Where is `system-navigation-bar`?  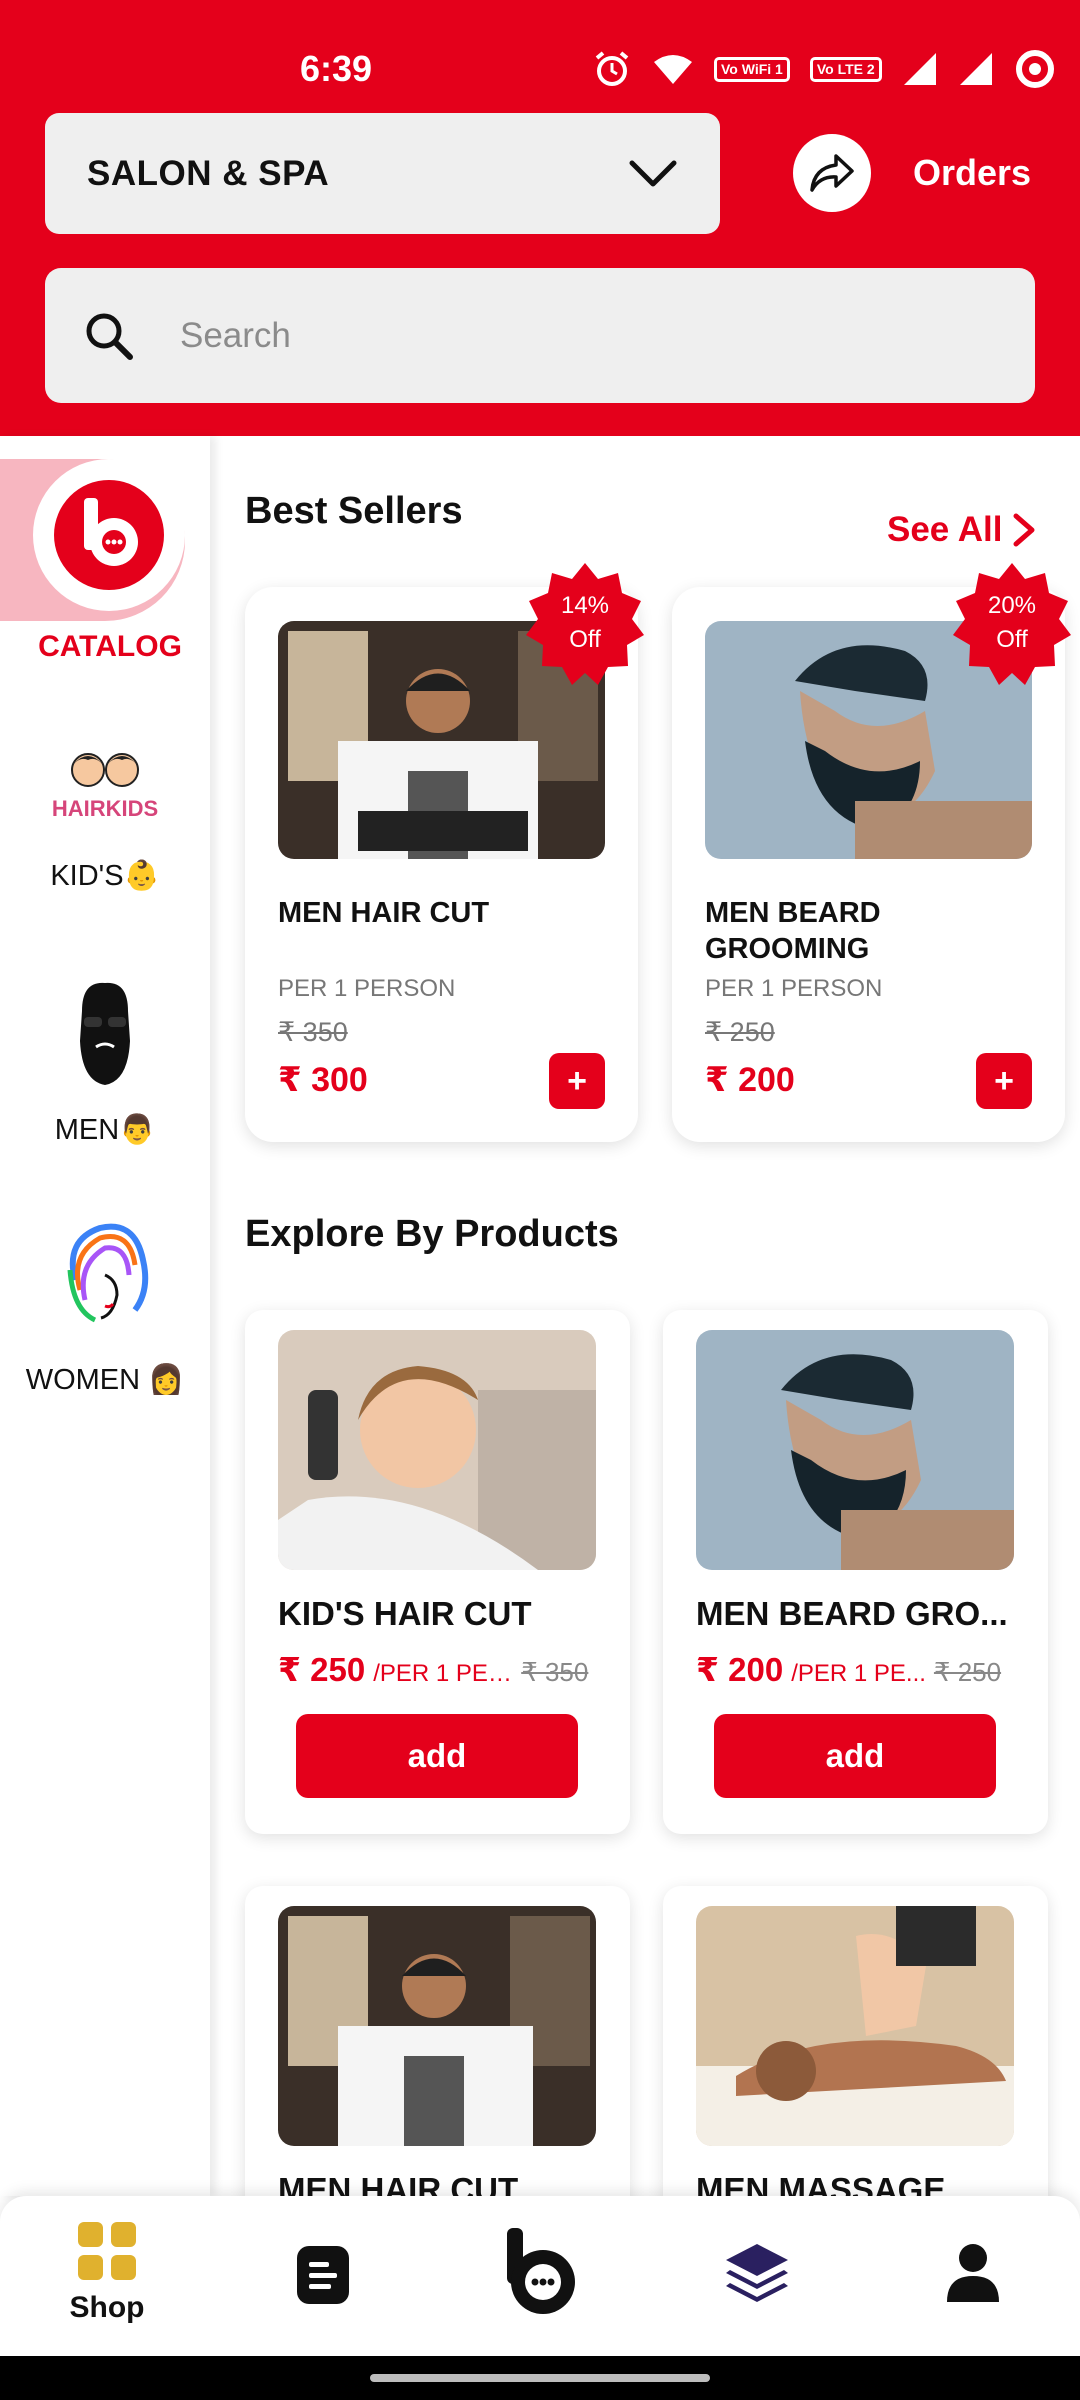
system-navigation-bar is located at coordinates (540, 2378).